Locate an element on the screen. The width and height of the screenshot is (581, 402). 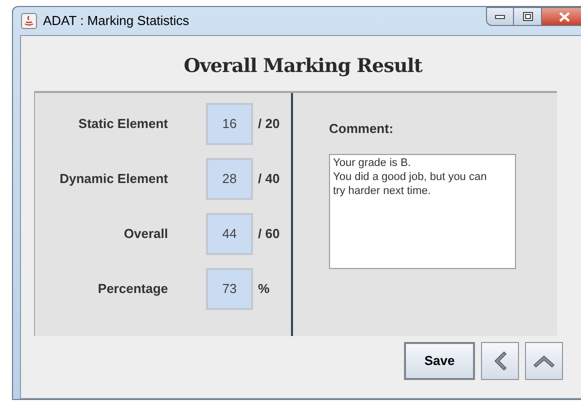
score-value-field: 44 is located at coordinates (229, 233).